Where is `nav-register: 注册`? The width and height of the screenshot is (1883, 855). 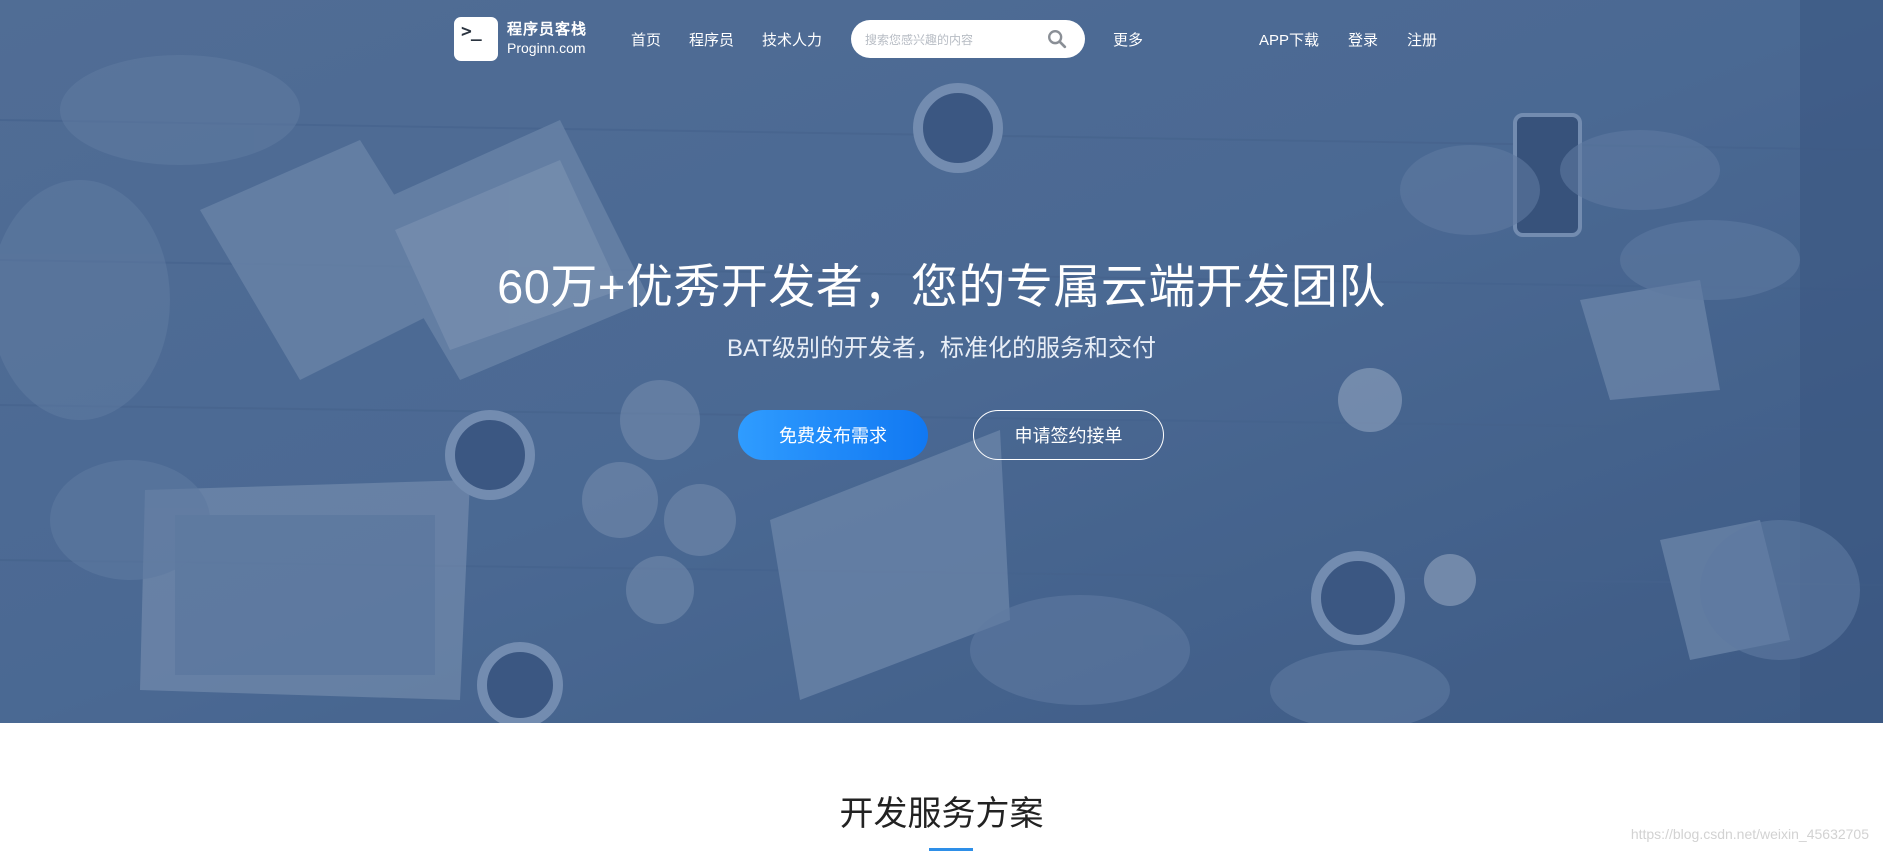
nav-register: 注册 is located at coordinates (1422, 39).